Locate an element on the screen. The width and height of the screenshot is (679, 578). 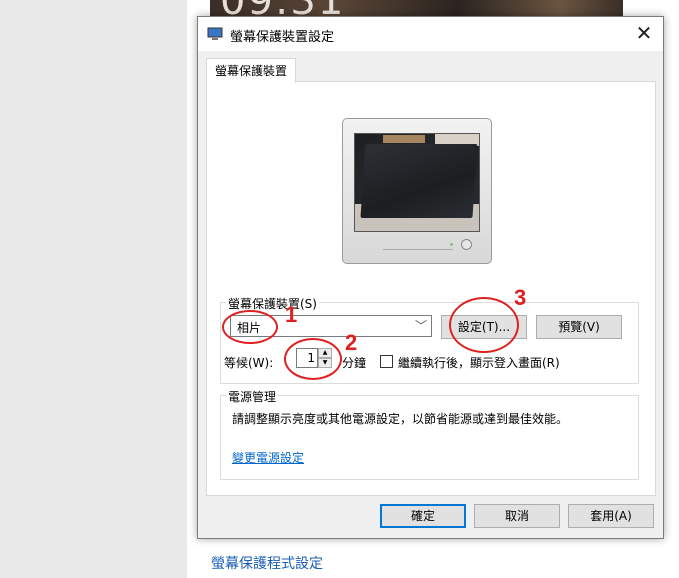
monitor-bezel is located at coordinates (418, 252).